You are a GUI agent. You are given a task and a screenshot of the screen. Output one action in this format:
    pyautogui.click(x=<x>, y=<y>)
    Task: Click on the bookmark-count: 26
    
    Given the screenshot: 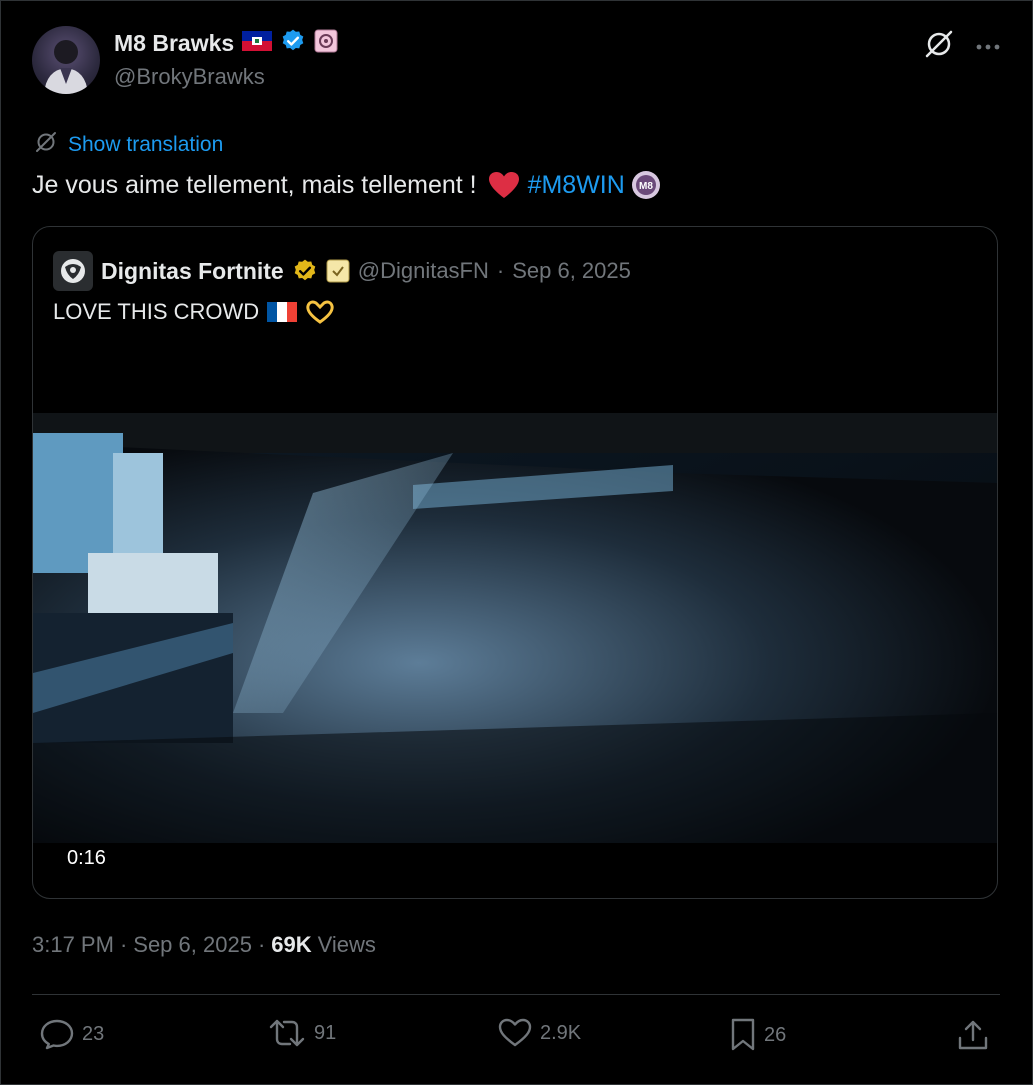 What is the action you would take?
    pyautogui.click(x=775, y=1034)
    